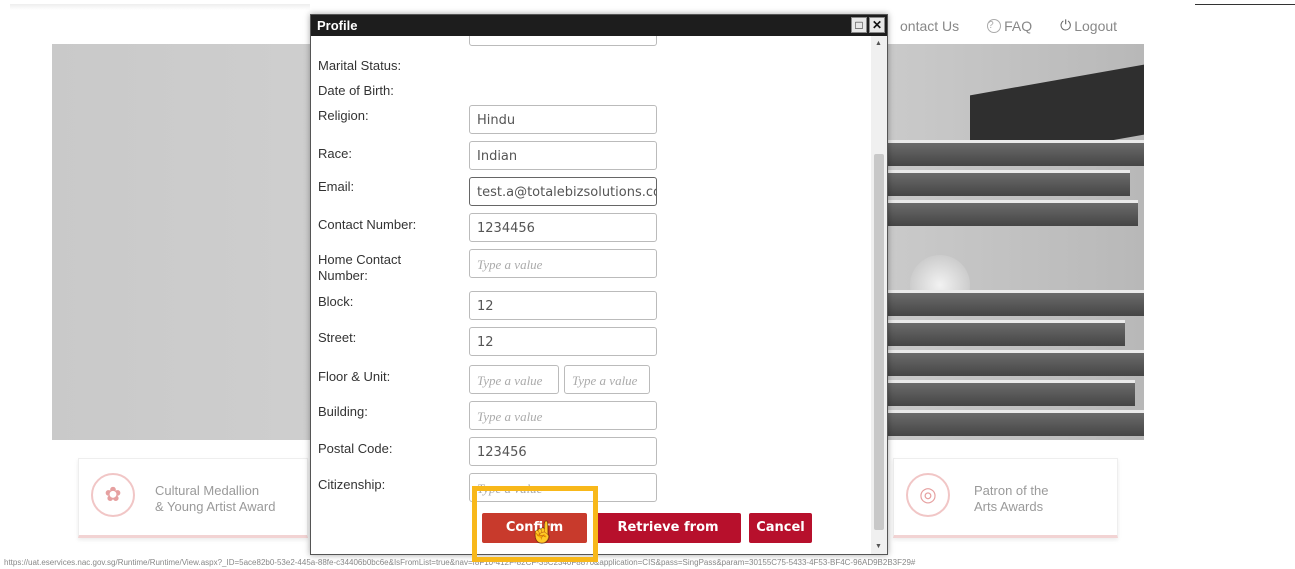  What do you see at coordinates (207, 490) in the screenshot?
I see `award-title-line1: Cultural Medallion` at bounding box center [207, 490].